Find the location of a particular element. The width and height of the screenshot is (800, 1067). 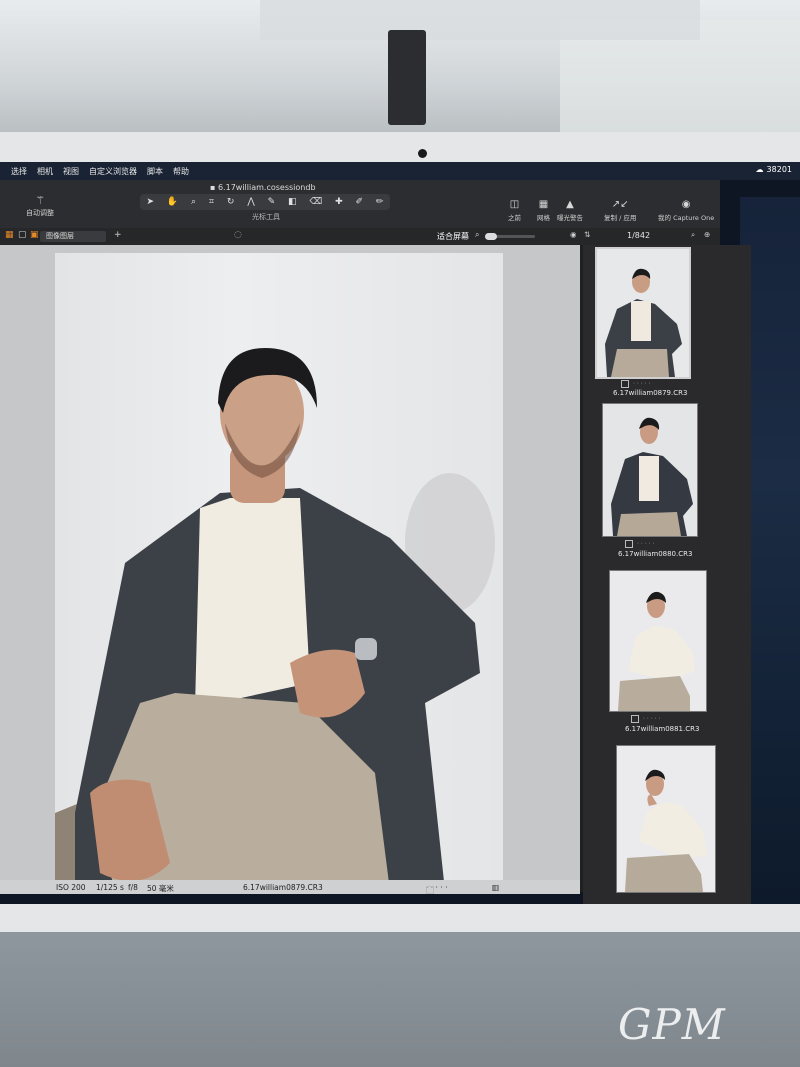

image-counter: 1/842 is located at coordinates (639, 235).